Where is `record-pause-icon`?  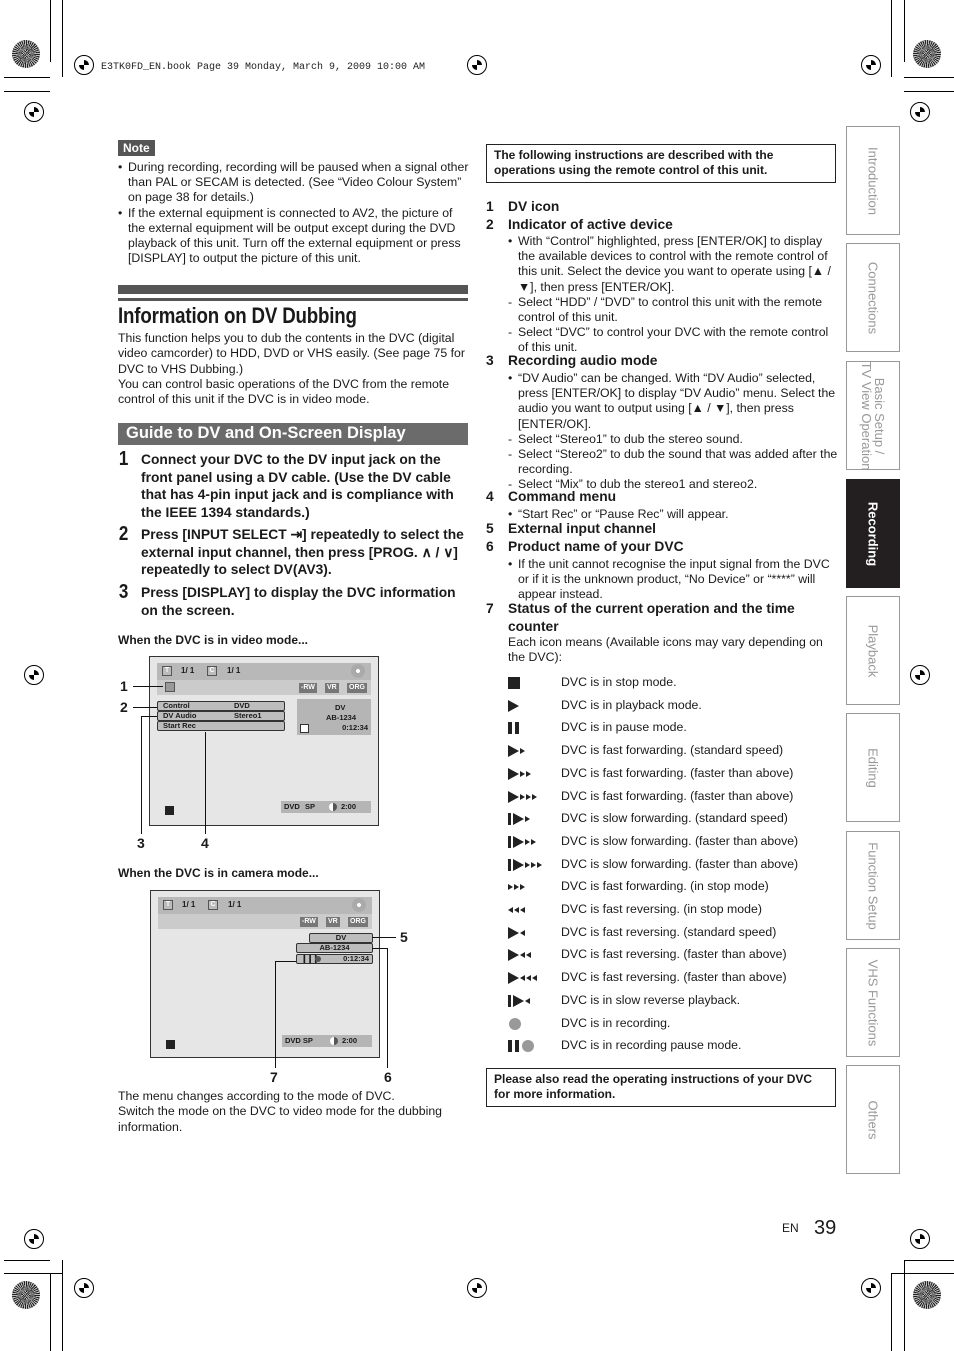
record-pause-icon is located at coordinates (521, 1046).